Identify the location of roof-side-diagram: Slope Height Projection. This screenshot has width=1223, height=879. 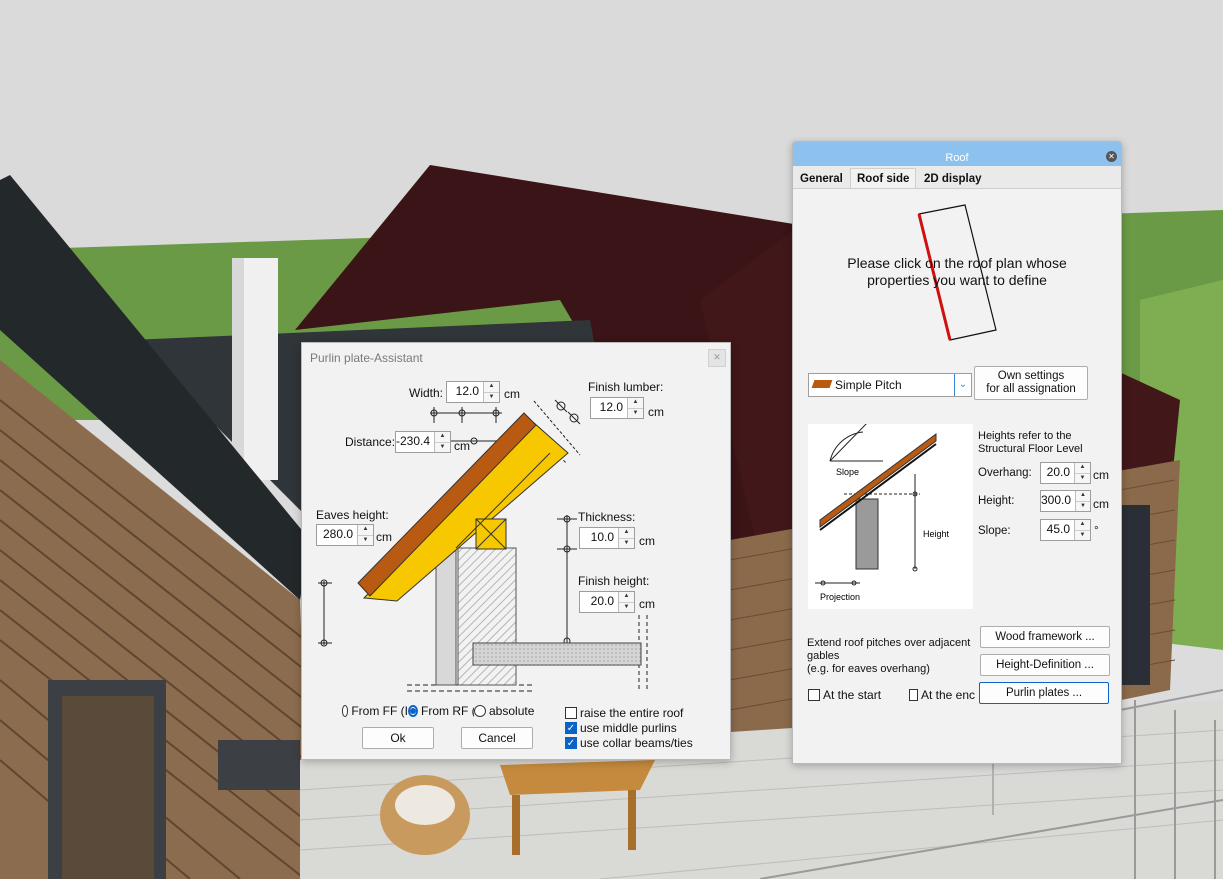
(890, 515).